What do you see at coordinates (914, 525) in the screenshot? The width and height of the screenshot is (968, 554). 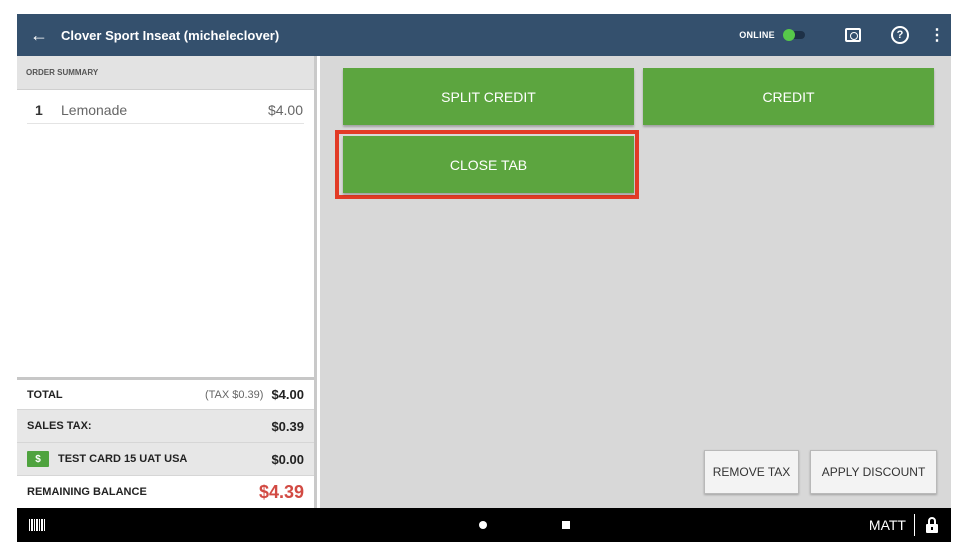 I see `nav-divider` at bounding box center [914, 525].